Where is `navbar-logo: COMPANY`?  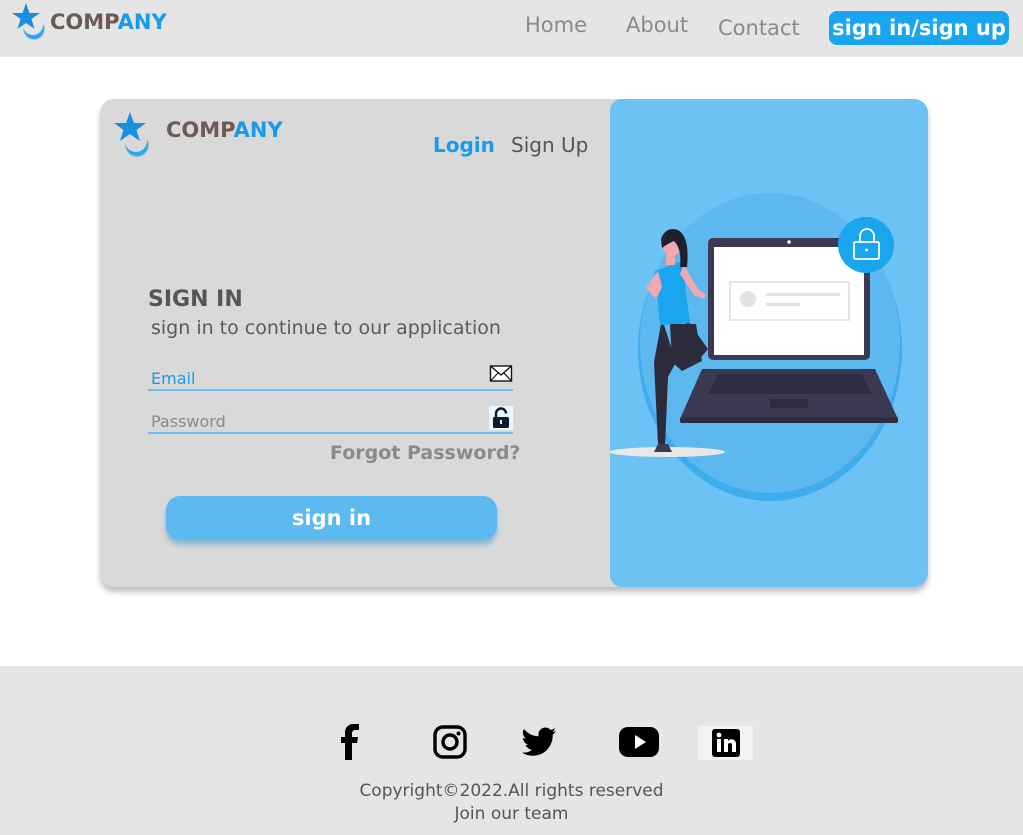
navbar-logo: COMPANY is located at coordinates (88, 22).